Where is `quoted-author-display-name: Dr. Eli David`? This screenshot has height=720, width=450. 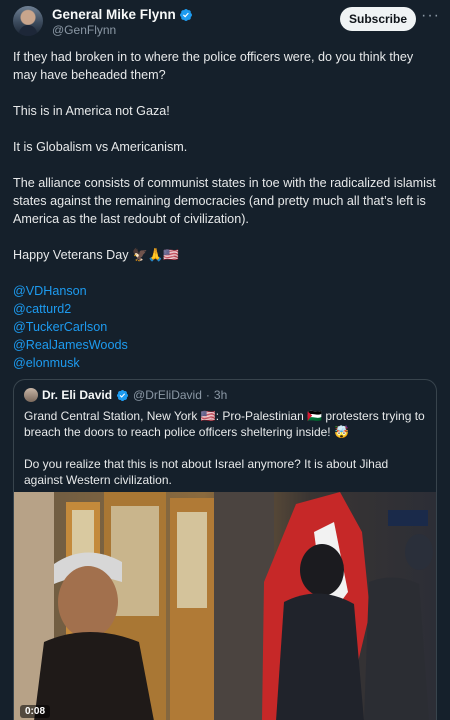 quoted-author-display-name: Dr. Eli David is located at coordinates (77, 395).